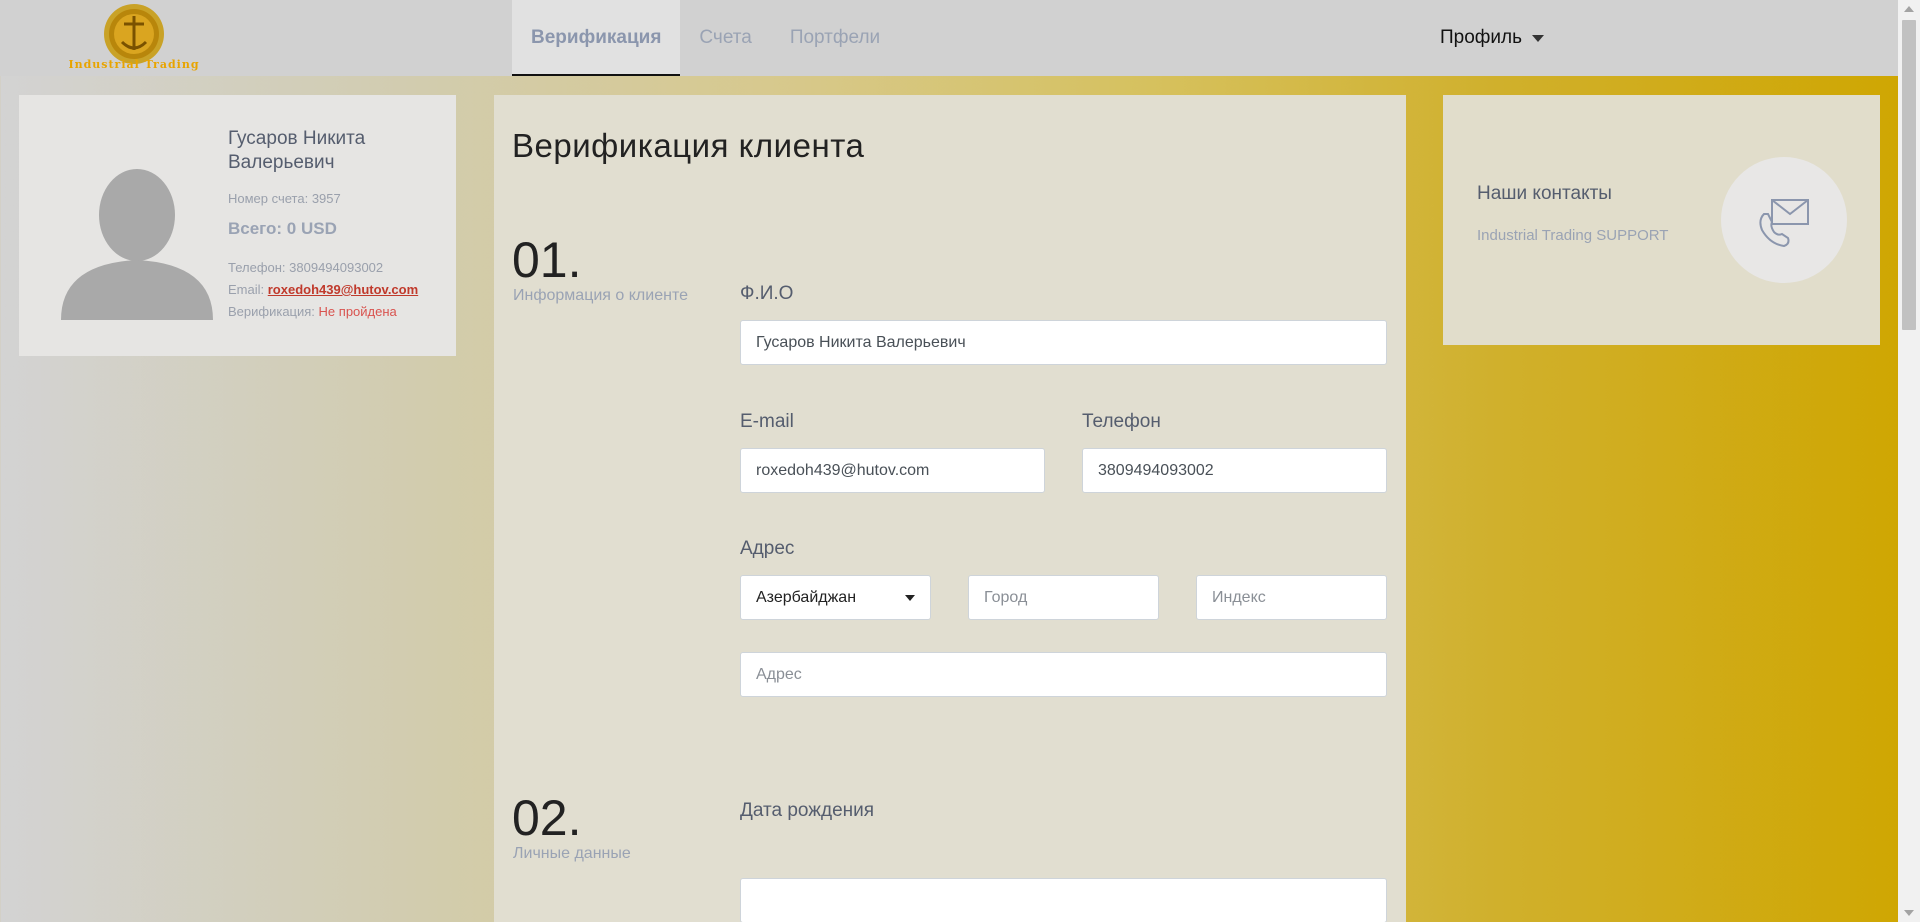 The image size is (1920, 922). What do you see at coordinates (306, 267) in the screenshot?
I see `user-phone: Телефон: 3809494093002` at bounding box center [306, 267].